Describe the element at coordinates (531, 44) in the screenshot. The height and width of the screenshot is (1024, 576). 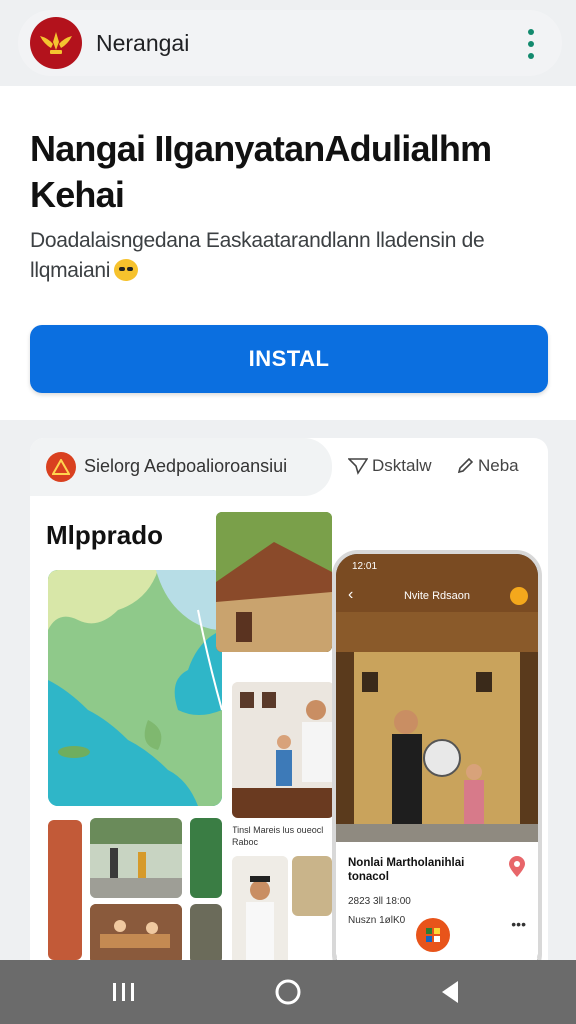
I see `more-vert-icon` at that location.